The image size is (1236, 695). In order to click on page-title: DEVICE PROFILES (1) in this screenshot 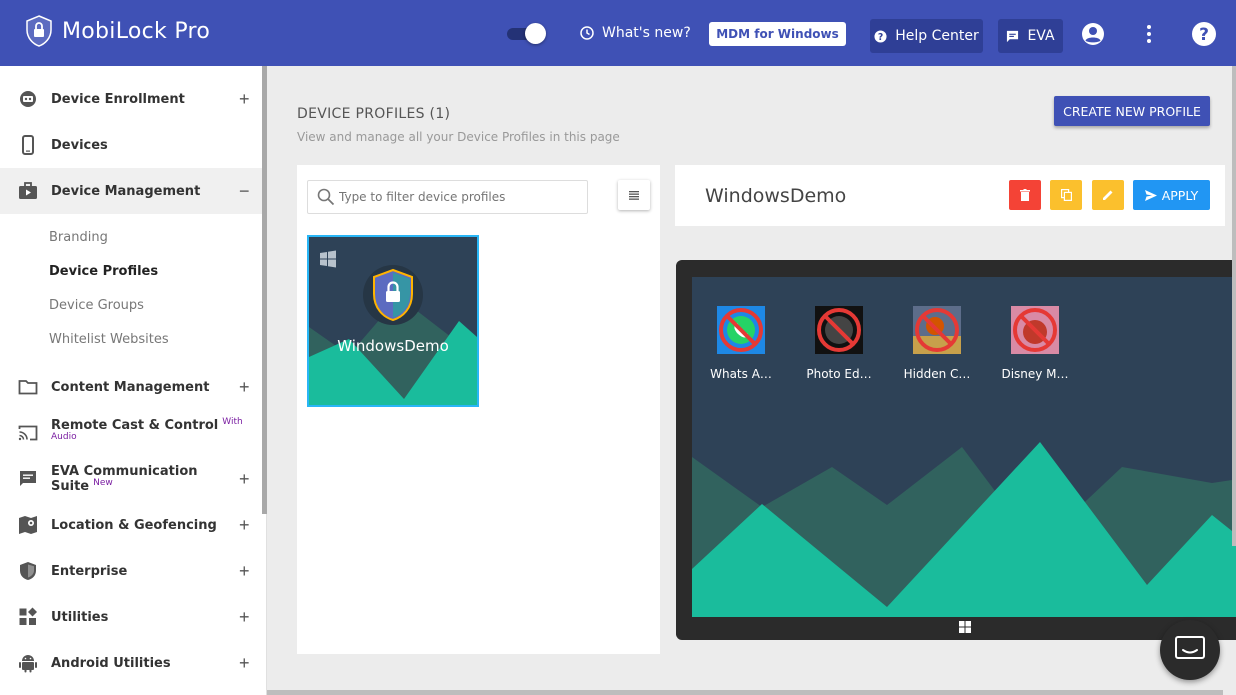, I will do `click(374, 114)`.